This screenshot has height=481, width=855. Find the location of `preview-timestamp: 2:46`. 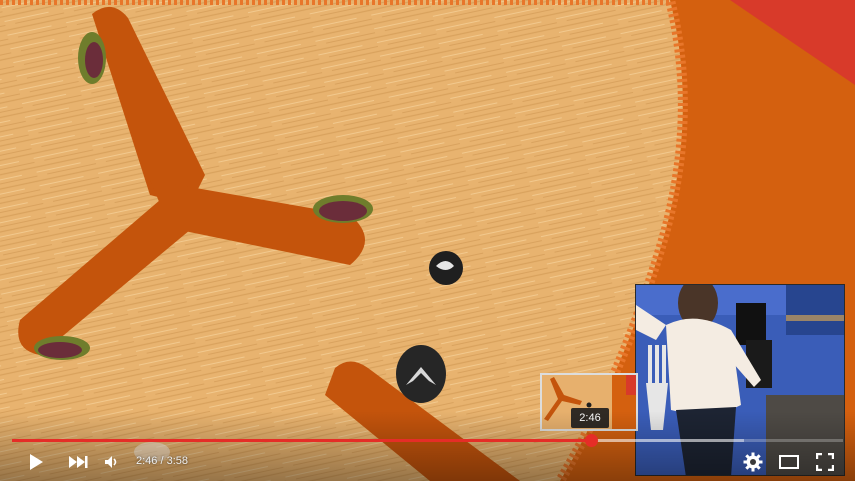

preview-timestamp: 2:46 is located at coordinates (590, 418).